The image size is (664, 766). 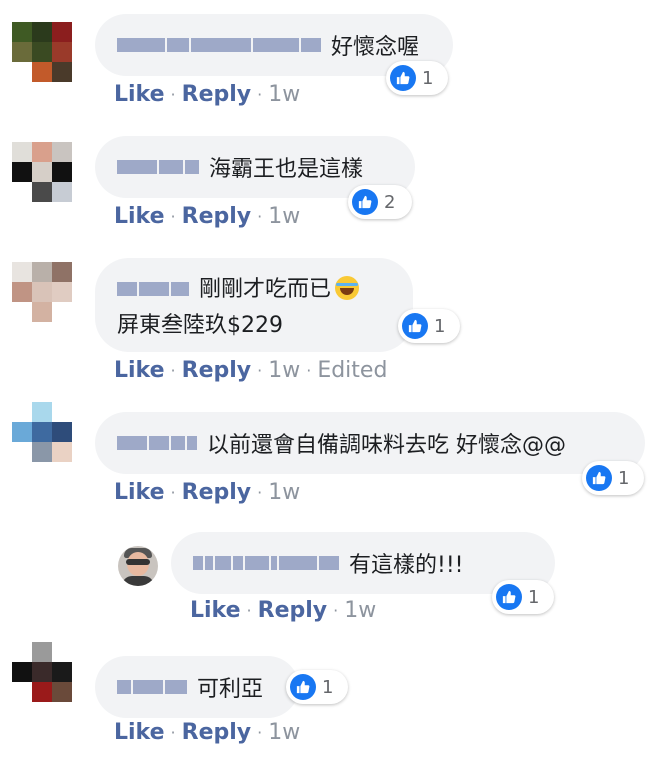 What do you see at coordinates (286, 169) in the screenshot?
I see `comment-text: 海霸王也是這樣` at bounding box center [286, 169].